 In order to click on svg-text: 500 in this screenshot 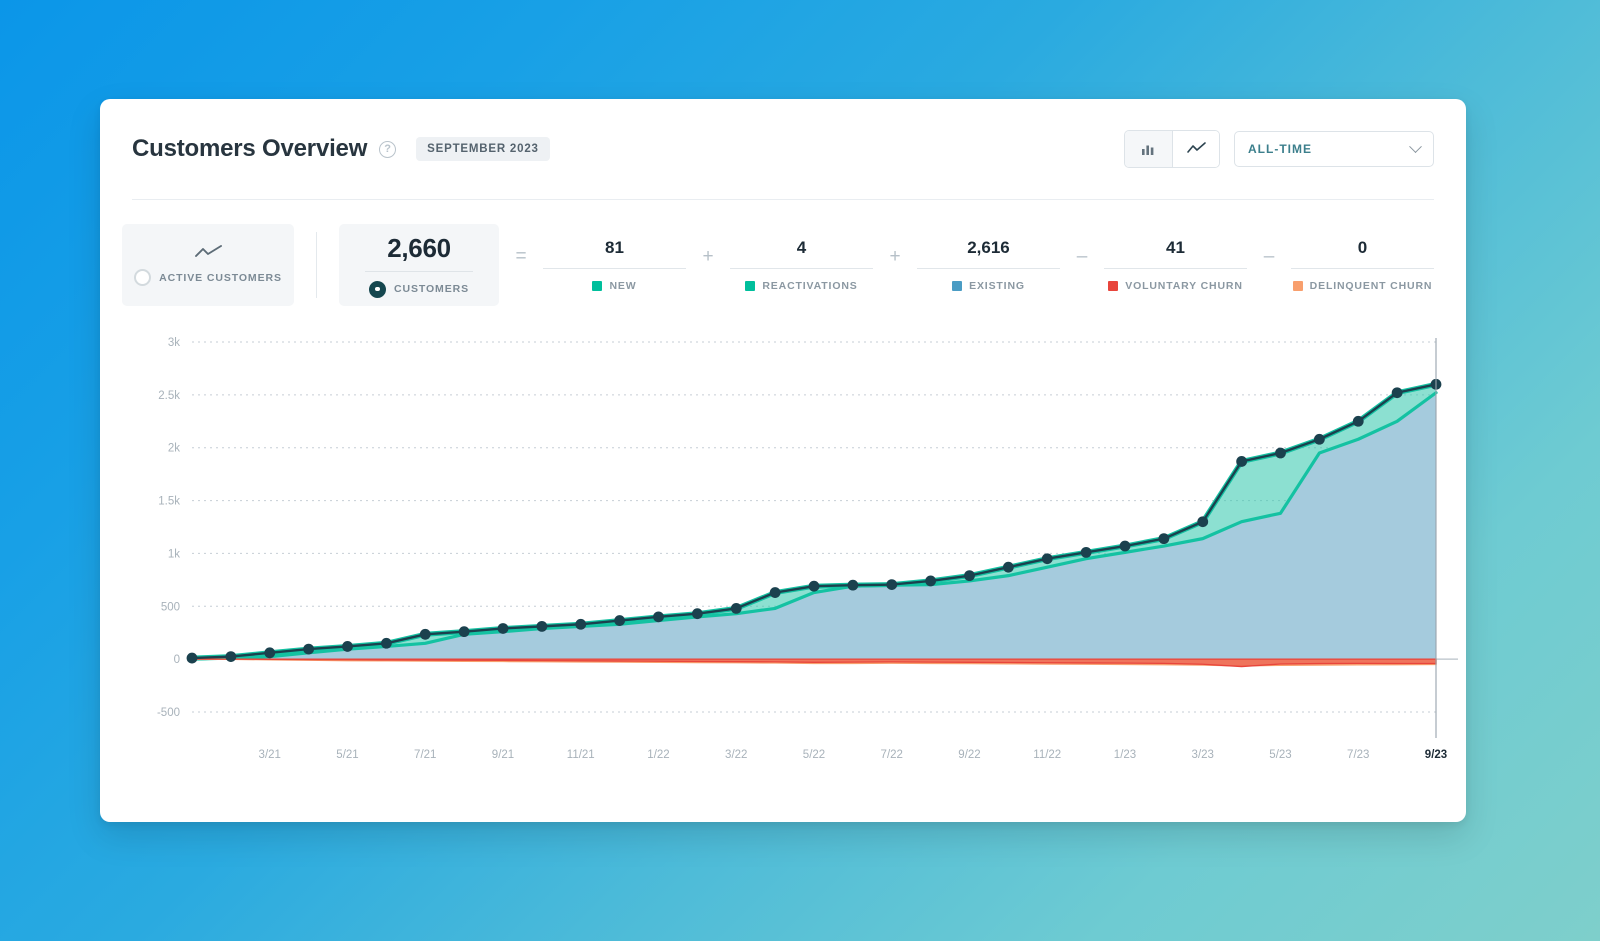, I will do `click(170, 607)`.